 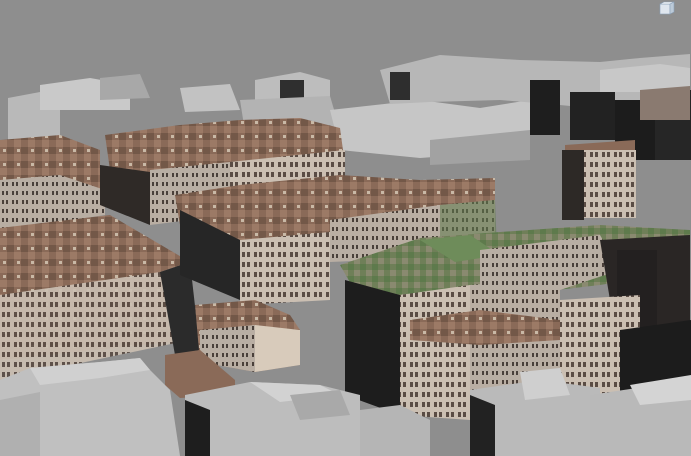 What do you see at coordinates (599, 180) in the screenshot?
I see `textured-tower-right` at bounding box center [599, 180].